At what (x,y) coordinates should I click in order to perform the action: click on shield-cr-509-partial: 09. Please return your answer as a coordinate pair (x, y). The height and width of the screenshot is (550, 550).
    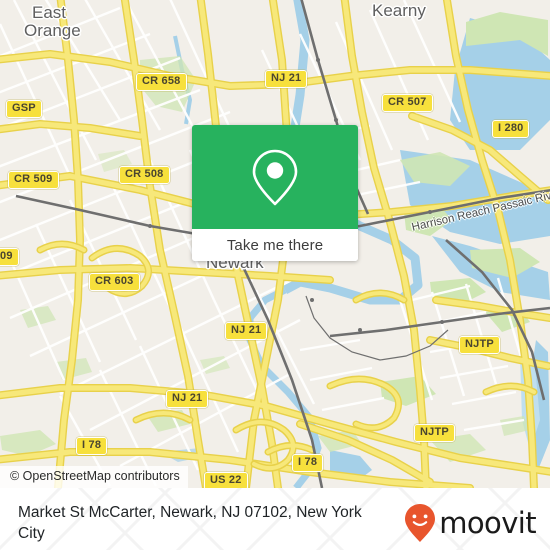
    Looking at the image, I should click on (9, 257).